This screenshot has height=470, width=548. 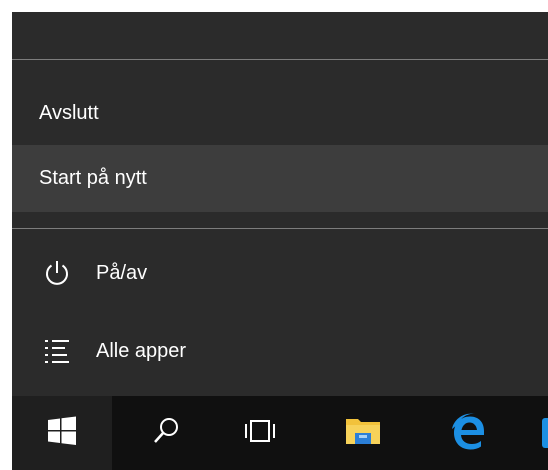 What do you see at coordinates (280, 35) in the screenshot?
I see `start-menu-top-area` at bounding box center [280, 35].